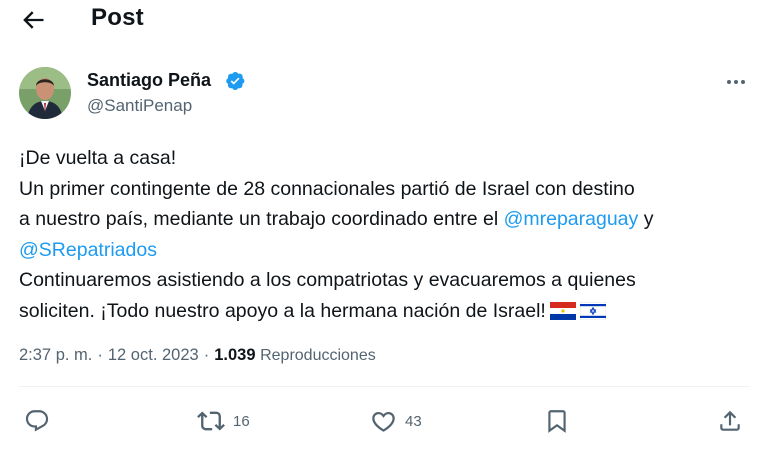  Describe the element at coordinates (33, 20) in the screenshot. I see `back-arrow-icon` at that location.